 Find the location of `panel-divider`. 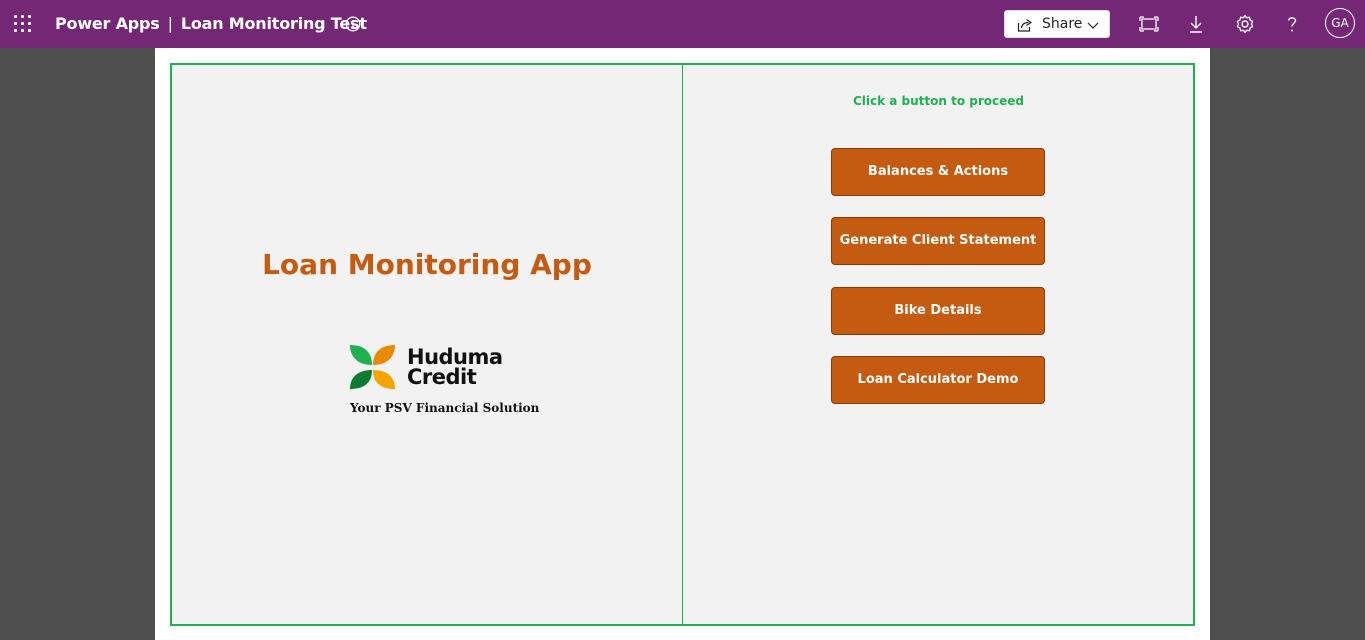

panel-divider is located at coordinates (682, 344).